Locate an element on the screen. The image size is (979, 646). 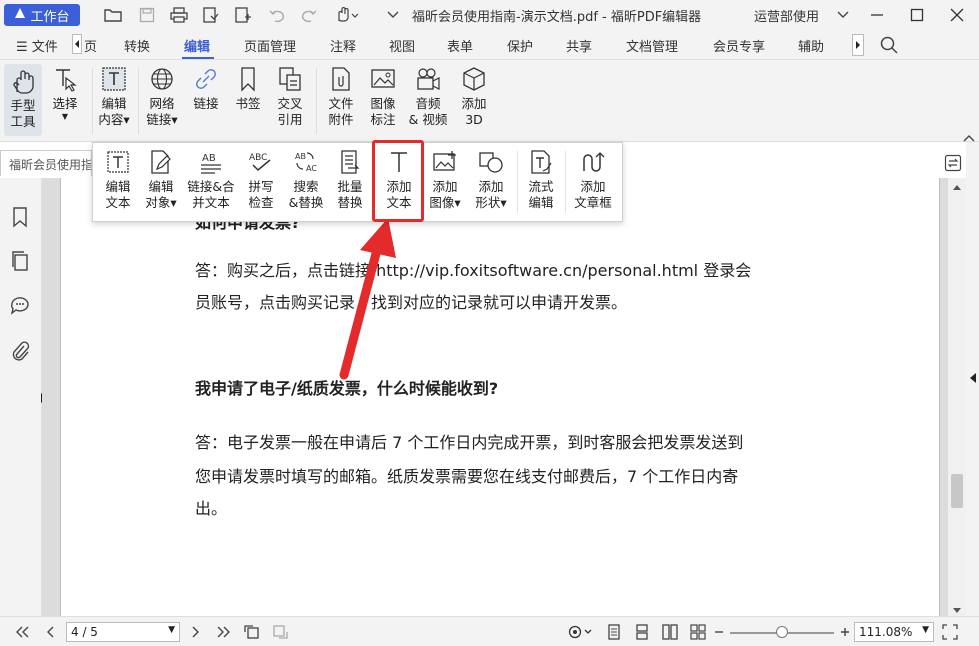
question2-heading: 我申请了电子/纸质发票，什么时候能收到? is located at coordinates (347, 388).